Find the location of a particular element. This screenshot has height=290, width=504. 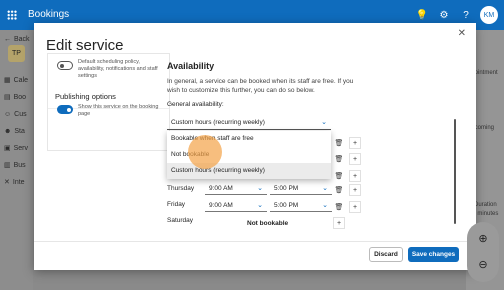

day-label: Thursday is located at coordinates (181, 188).